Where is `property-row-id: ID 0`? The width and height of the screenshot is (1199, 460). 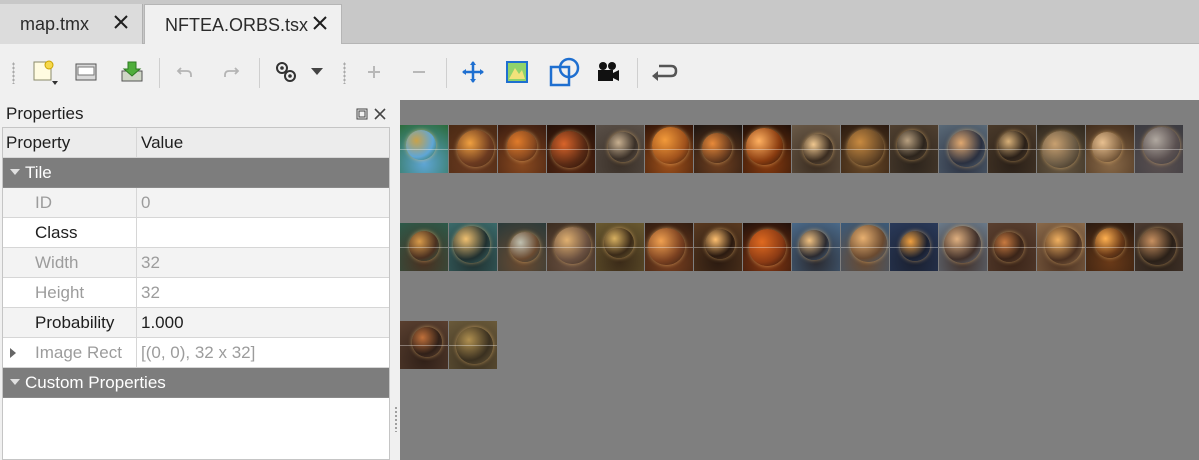
property-row-id: ID 0 is located at coordinates (196, 203).